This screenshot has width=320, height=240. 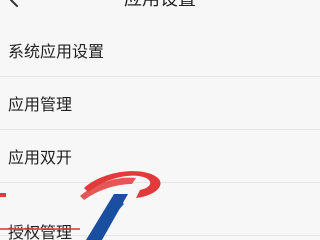 What do you see at coordinates (40, 229) in the screenshot?
I see `highlight-underline` at bounding box center [40, 229].